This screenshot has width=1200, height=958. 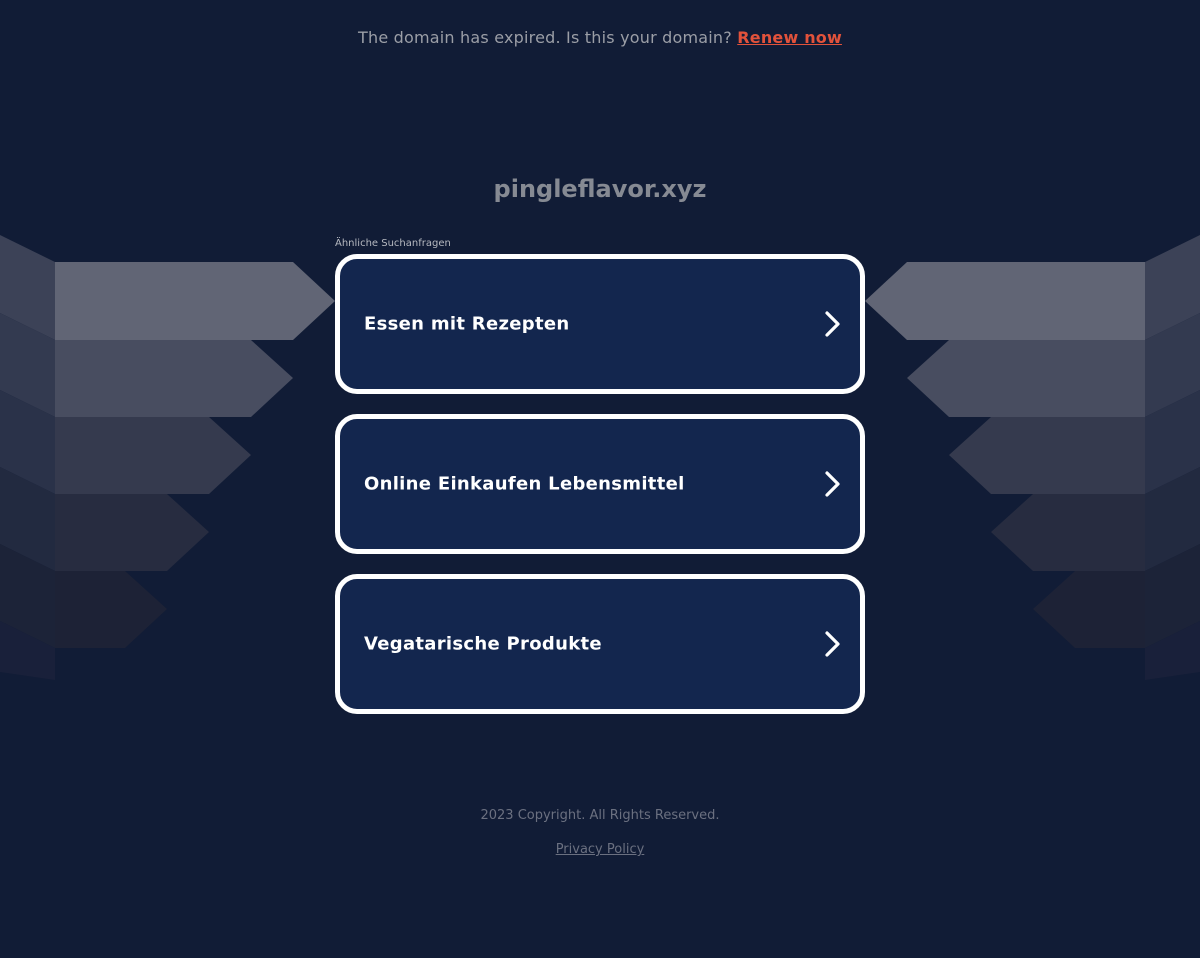 I want to click on copyright-text: 2023 Copyright. All Rights Reserved., so click(x=600, y=815).